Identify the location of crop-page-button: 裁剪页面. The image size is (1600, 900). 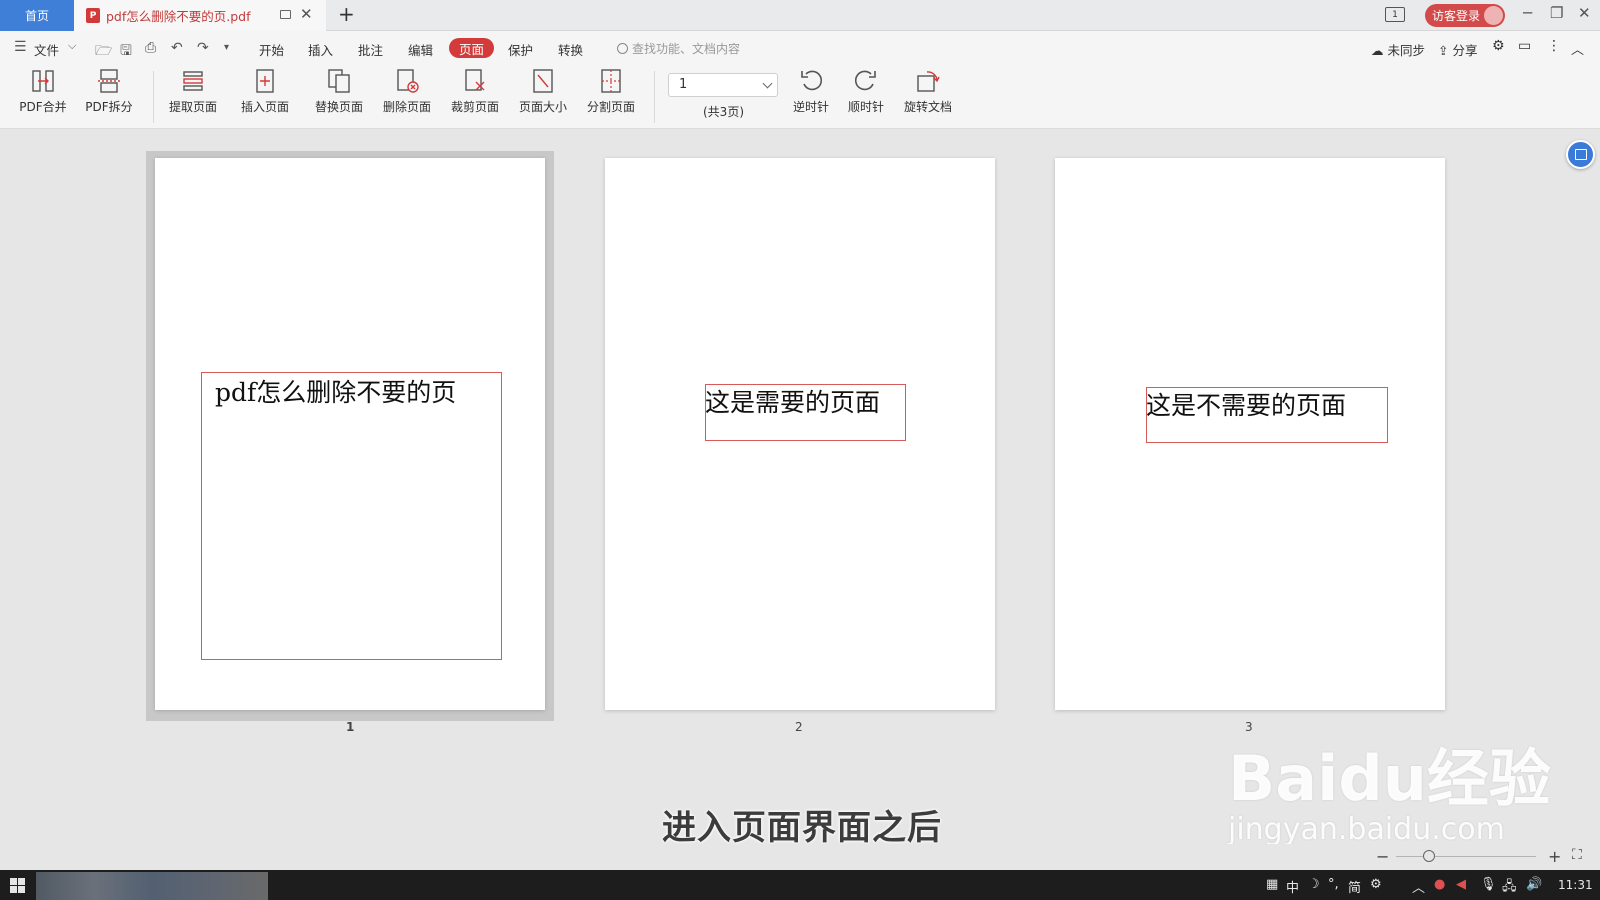
(475, 91).